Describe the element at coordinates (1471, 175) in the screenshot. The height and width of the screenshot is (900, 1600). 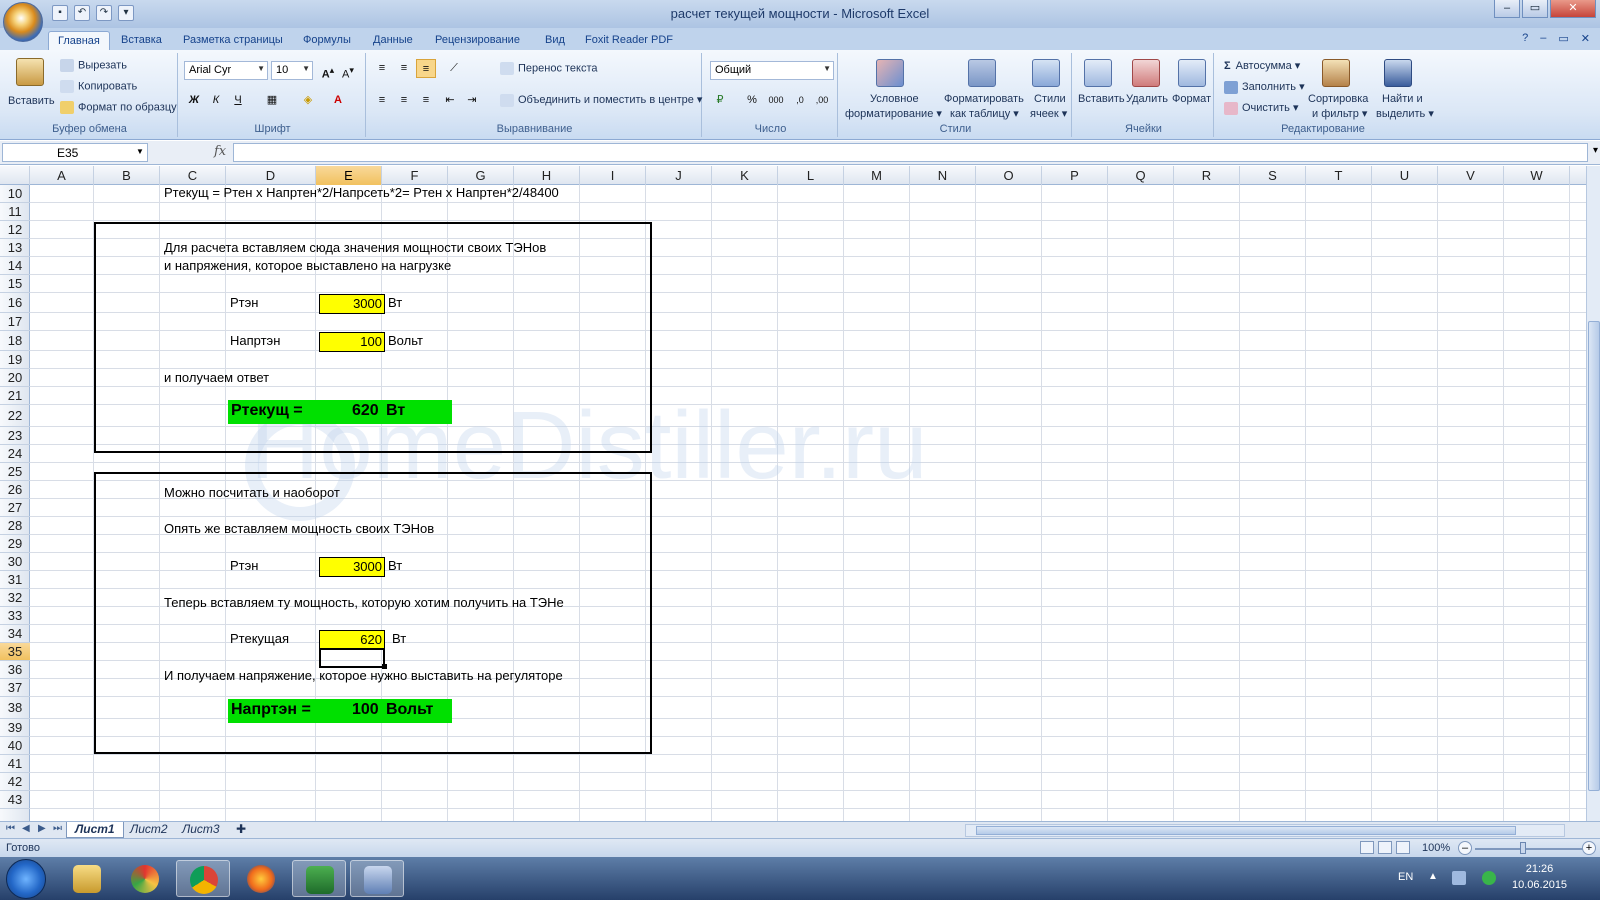
I see `column-header-V: V` at that location.